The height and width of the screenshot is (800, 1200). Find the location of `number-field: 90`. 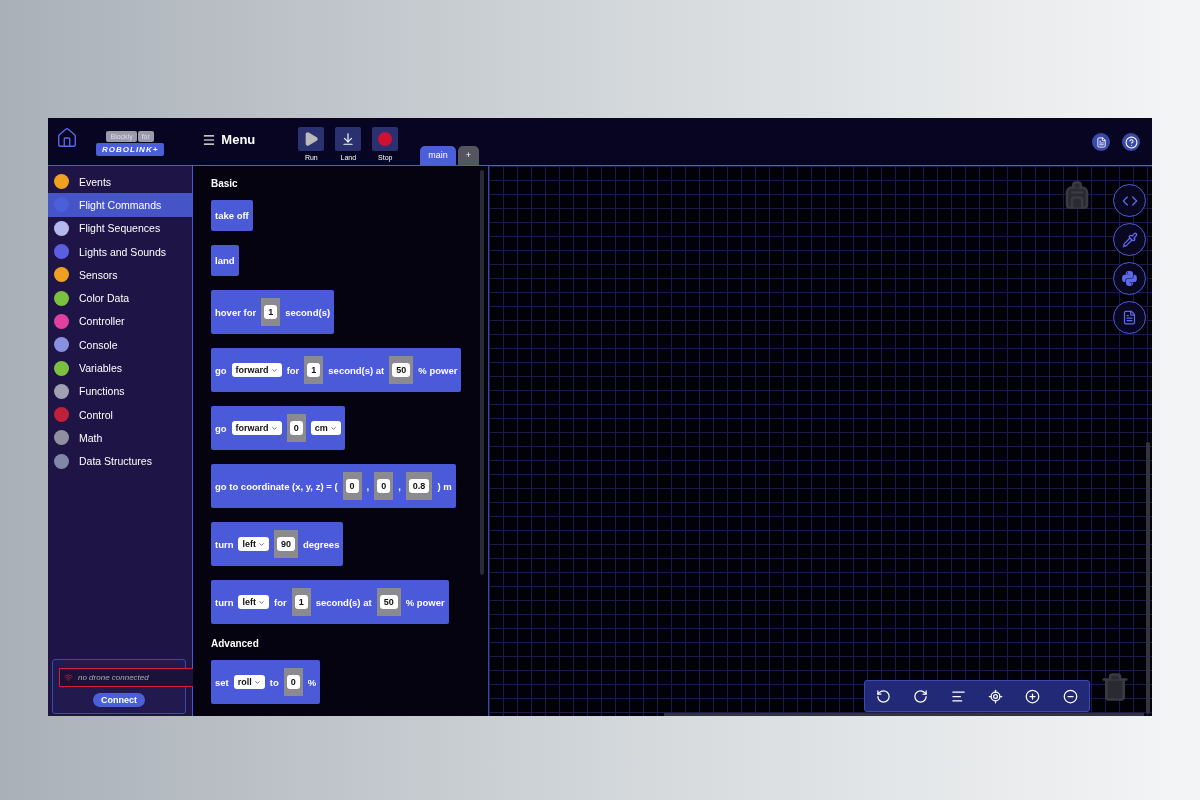

number-field: 90 is located at coordinates (285, 544).